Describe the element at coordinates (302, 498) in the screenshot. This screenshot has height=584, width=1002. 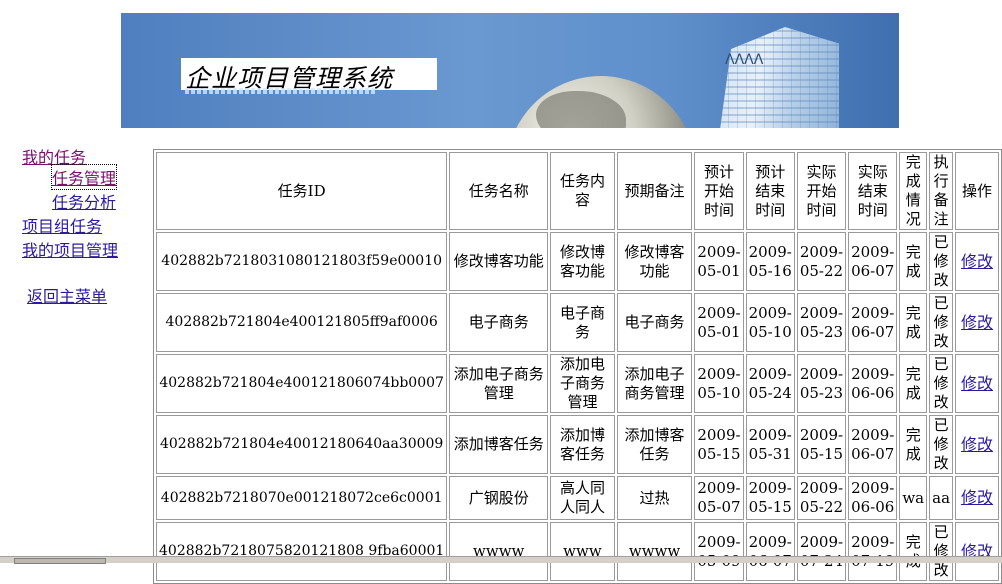
I see `cell-task-id: 402882b7218070e001218072ce6c0001` at that location.